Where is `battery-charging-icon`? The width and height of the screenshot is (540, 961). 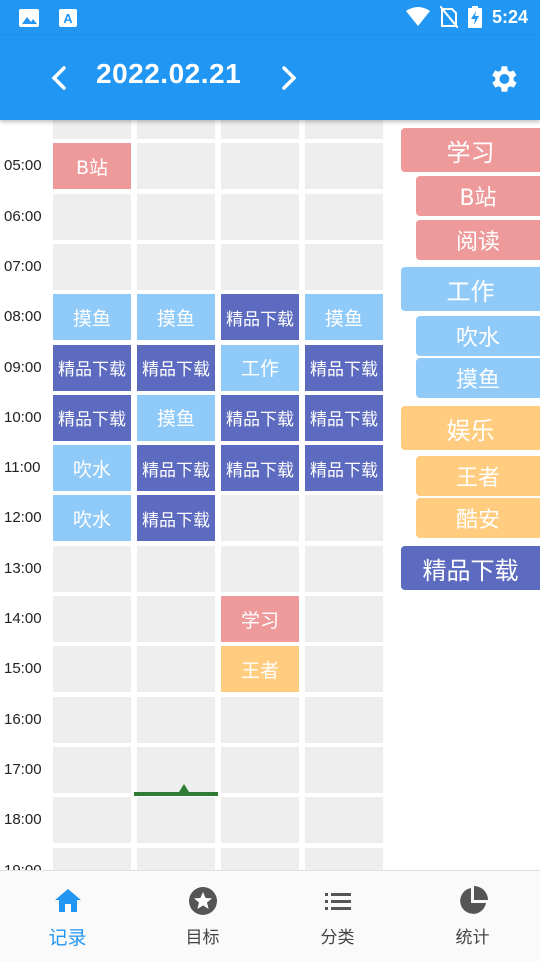
battery-charging-icon is located at coordinates (474, 17).